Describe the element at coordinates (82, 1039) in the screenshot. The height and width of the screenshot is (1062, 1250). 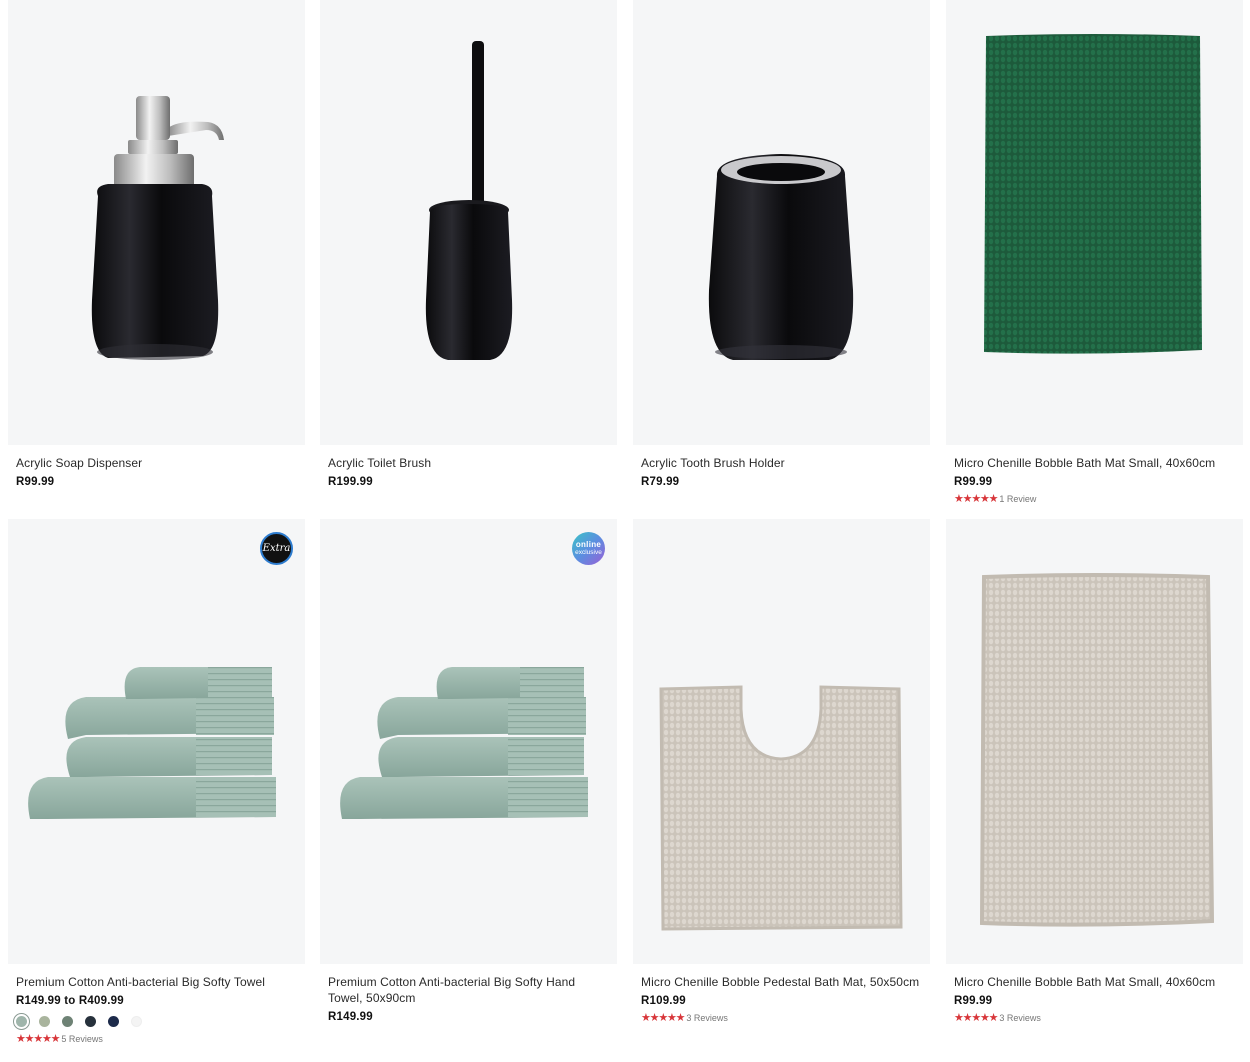
I see `review-count-link: 5 Reviews` at that location.